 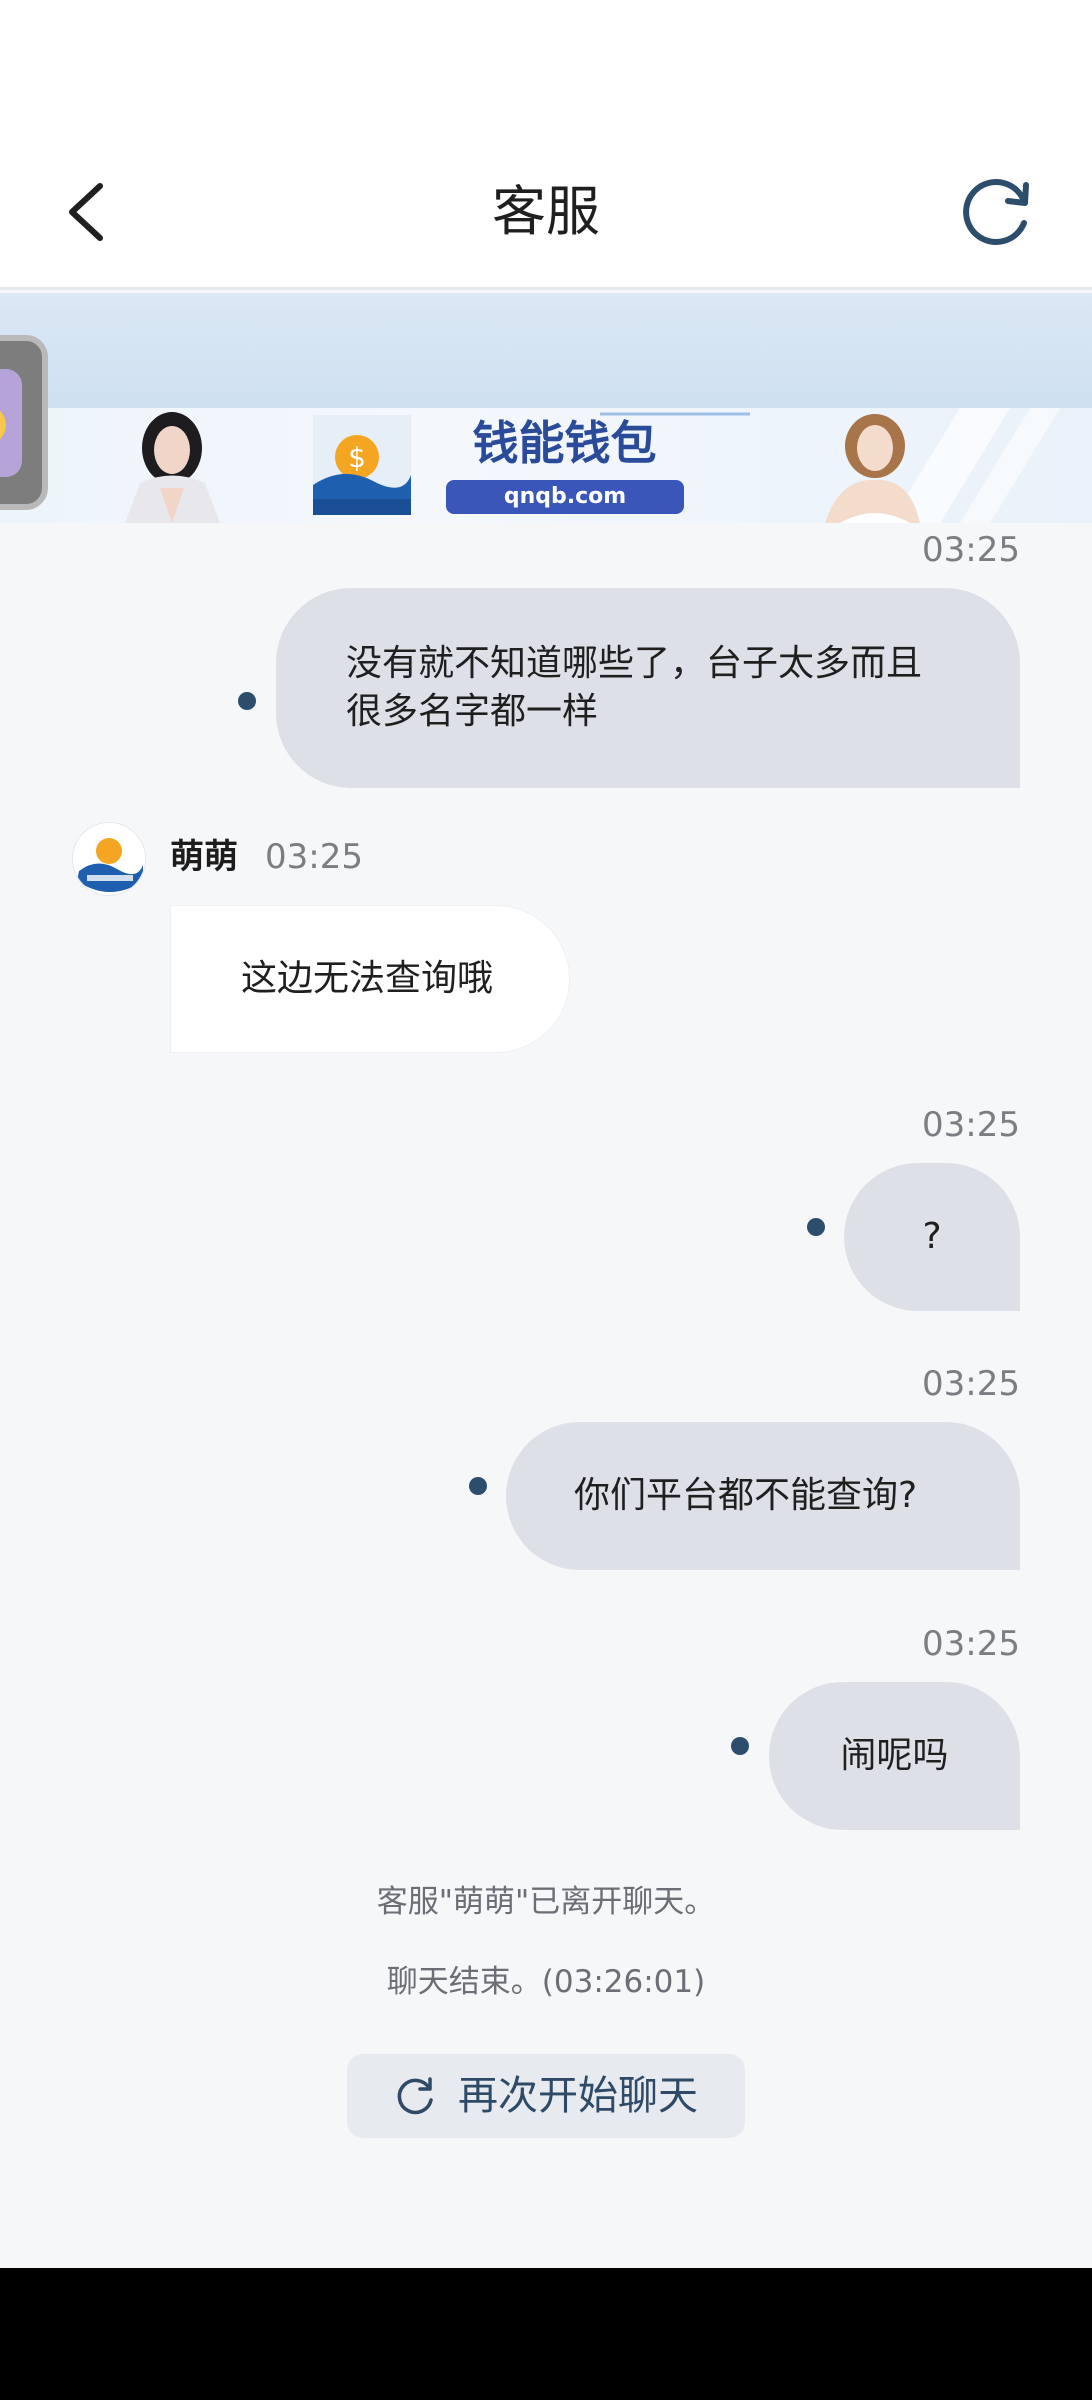 What do you see at coordinates (546, 1902) in the screenshot?
I see `agent-left-notice: 客服"萌萌"已离开聊天。` at bounding box center [546, 1902].